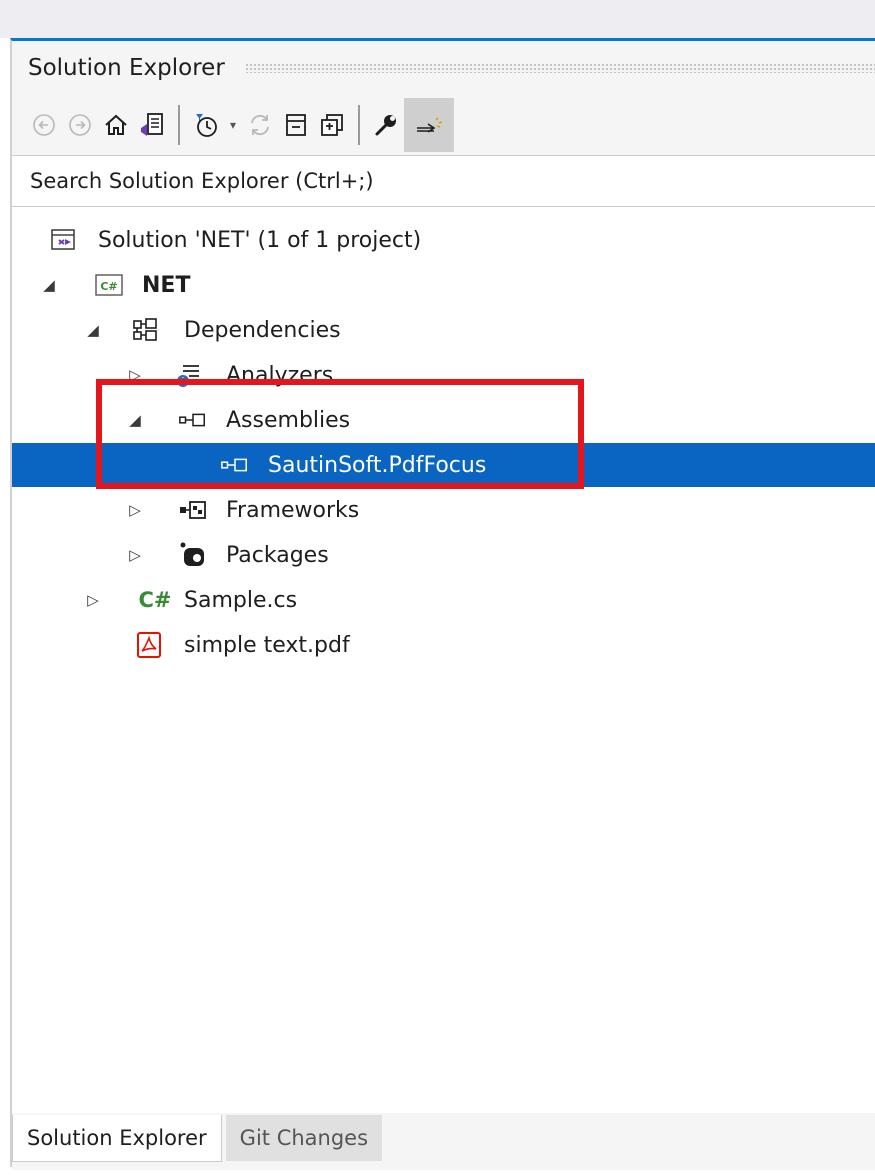 This screenshot has width=875, height=1175. I want to click on tree-item-sample-cs: ▷ C# Sample.cs, so click(443, 600).